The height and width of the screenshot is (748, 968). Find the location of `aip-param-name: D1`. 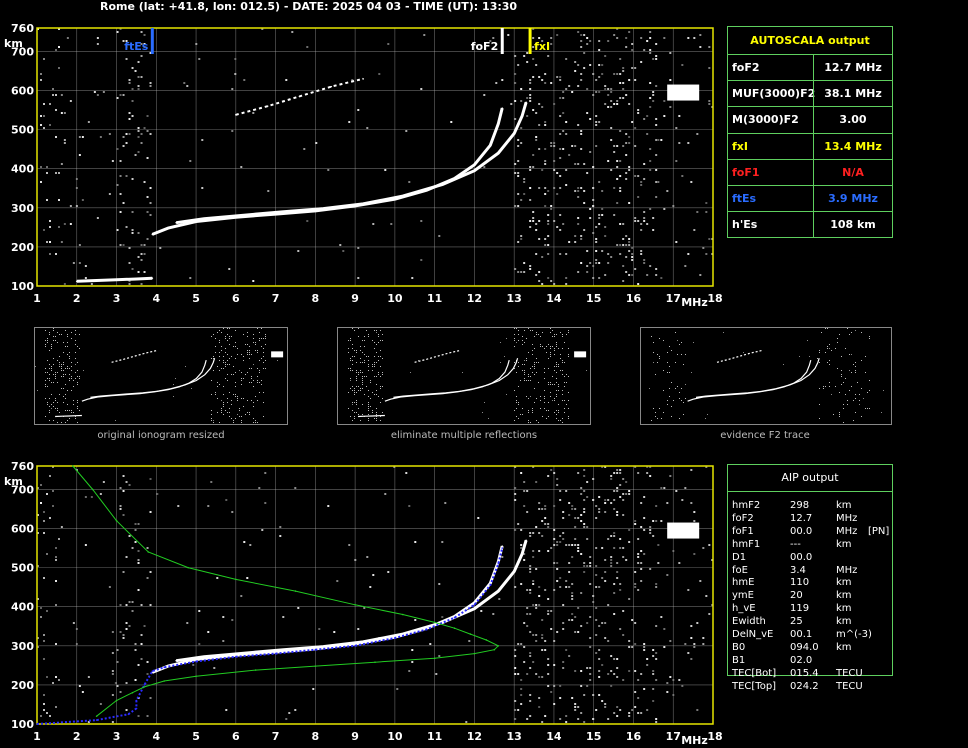

aip-param-name: D1 is located at coordinates (739, 557).